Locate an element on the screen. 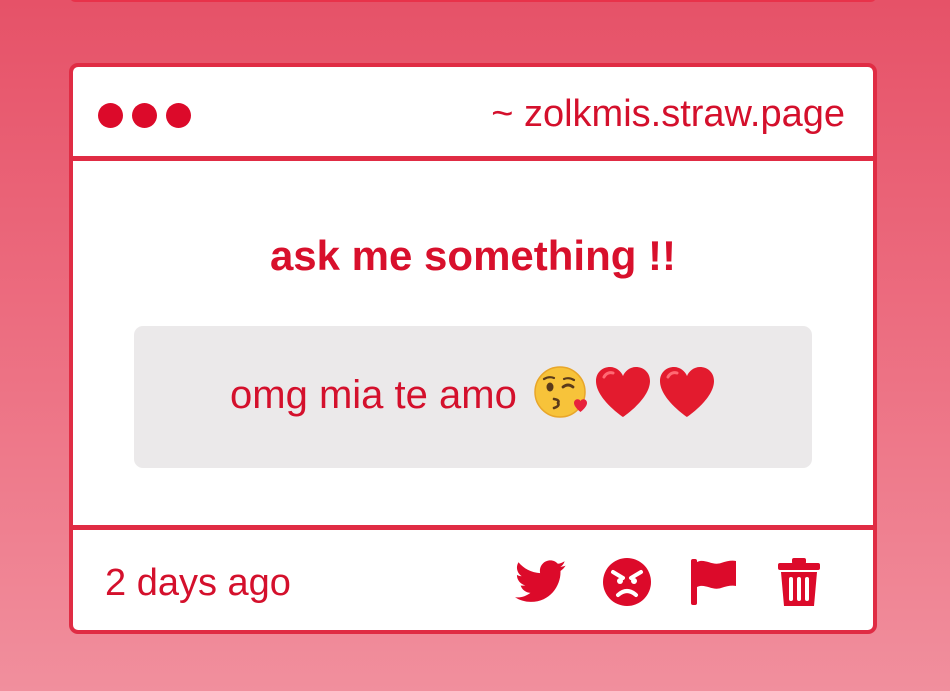 Image resolution: width=950 pixels, height=691 pixels. kissing-face-icon is located at coordinates (561, 397).